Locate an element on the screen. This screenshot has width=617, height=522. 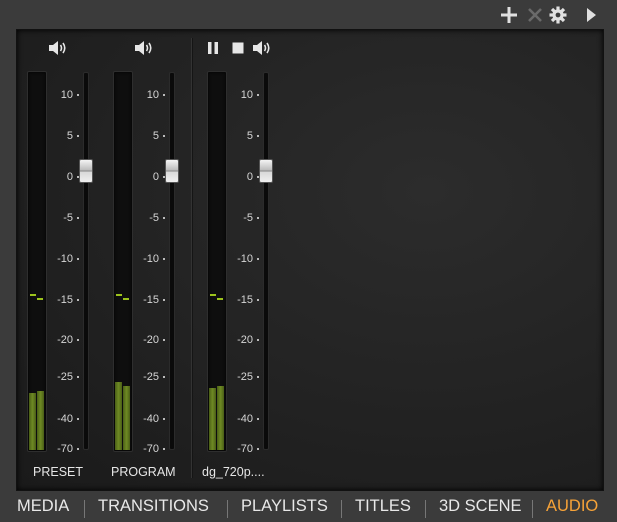
tab-transitions: TRANSITIONS is located at coordinates (153, 506).